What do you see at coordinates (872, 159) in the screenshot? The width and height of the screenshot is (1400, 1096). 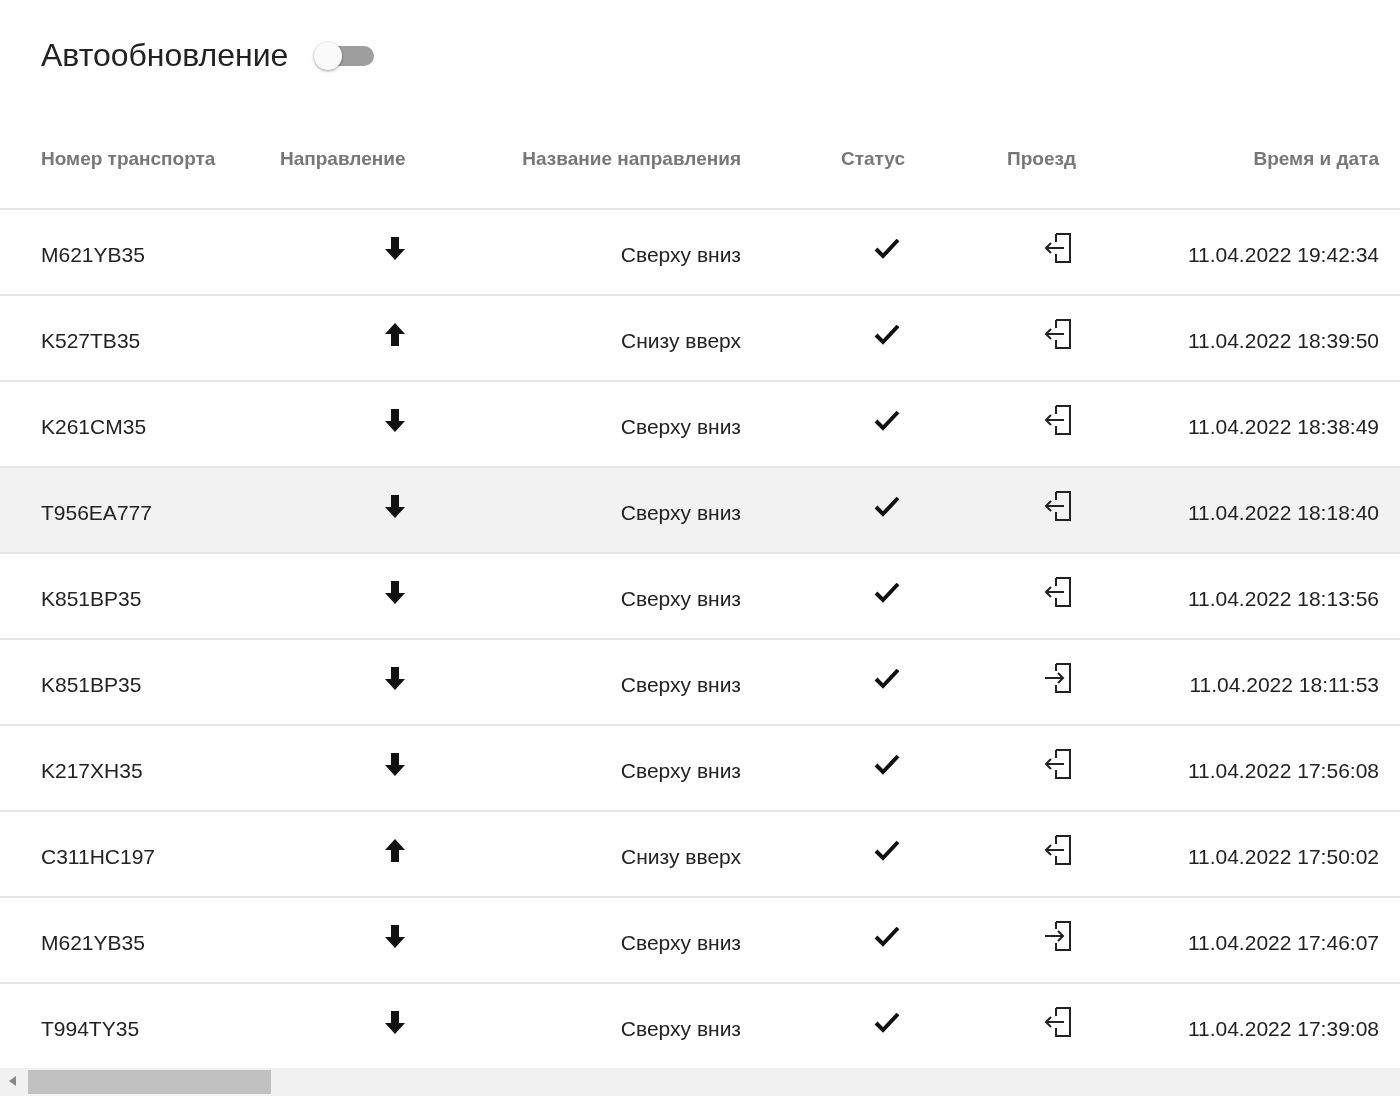 I see `column-header: Статус` at bounding box center [872, 159].